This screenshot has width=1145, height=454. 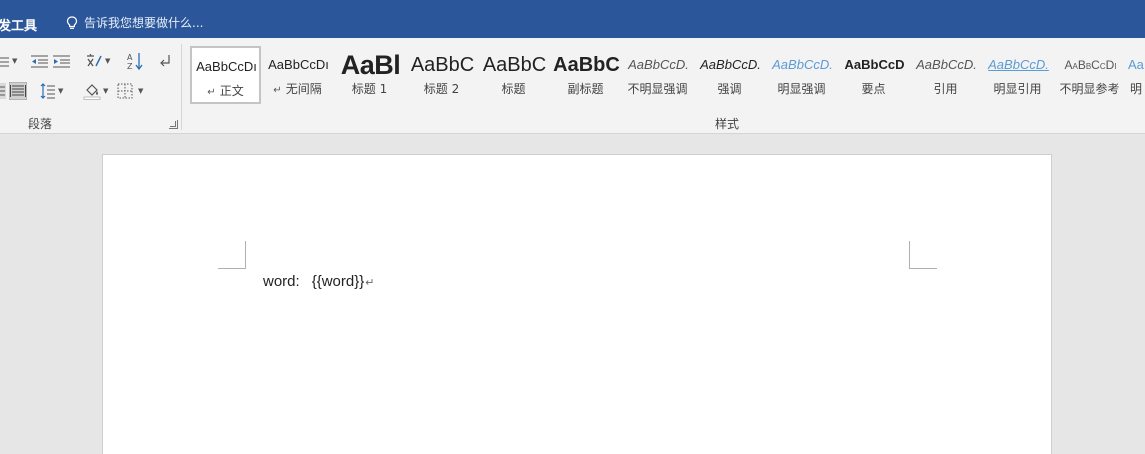 I want to click on style-name: 明显强调, so click(x=801, y=89).